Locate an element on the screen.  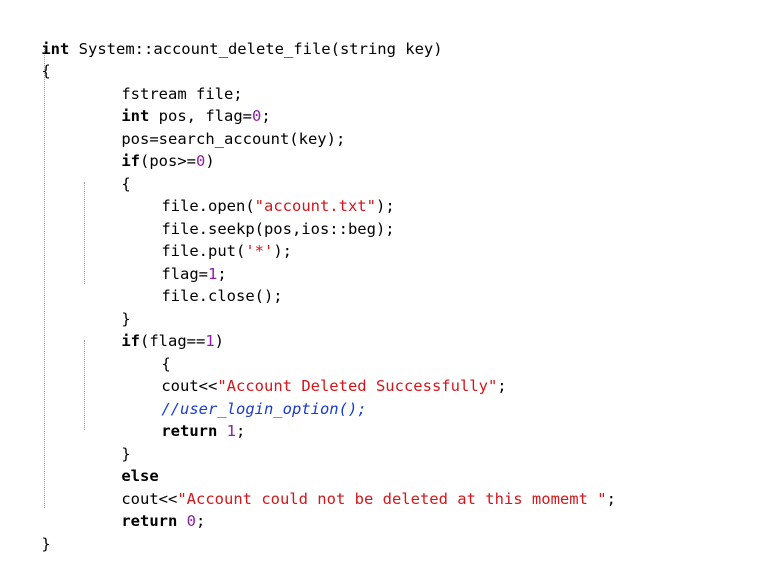
char-literal: '*' is located at coordinates (259, 251).